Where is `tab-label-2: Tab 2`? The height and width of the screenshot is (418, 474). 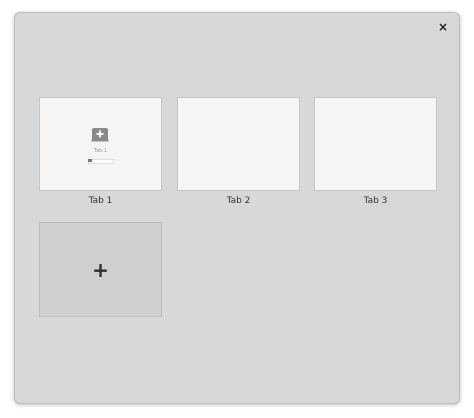
tab-label-2: Tab 2 is located at coordinates (238, 201).